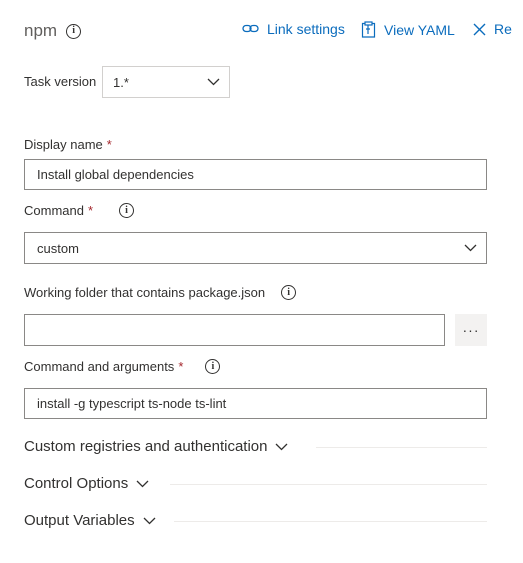 The height and width of the screenshot is (563, 523). Describe the element at coordinates (132, 403) in the screenshot. I see `command-args-value: install -g typescript ts-node ts-lint` at that location.